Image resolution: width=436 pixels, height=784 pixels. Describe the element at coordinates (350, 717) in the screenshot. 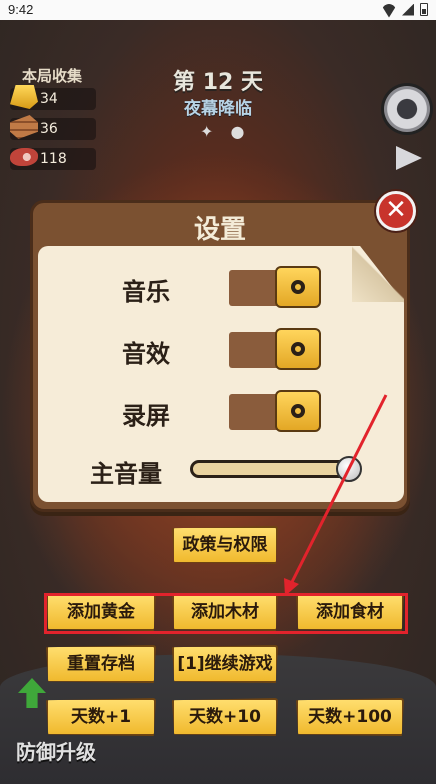

I see `days-plus-100-button: 天数+100` at that location.